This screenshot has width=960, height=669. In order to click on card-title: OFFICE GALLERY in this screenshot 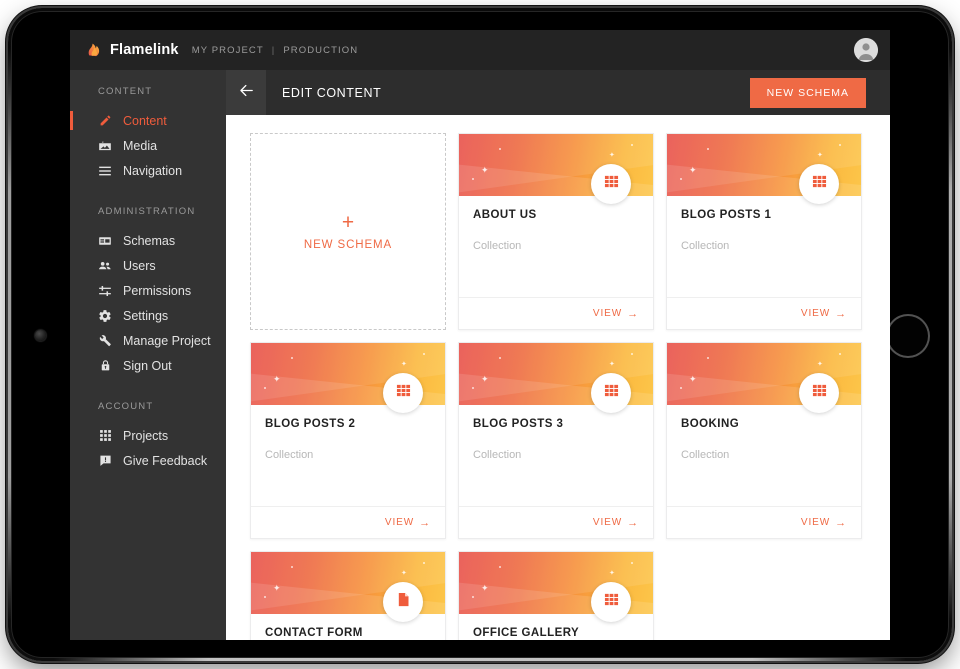, I will do `click(526, 633)`.